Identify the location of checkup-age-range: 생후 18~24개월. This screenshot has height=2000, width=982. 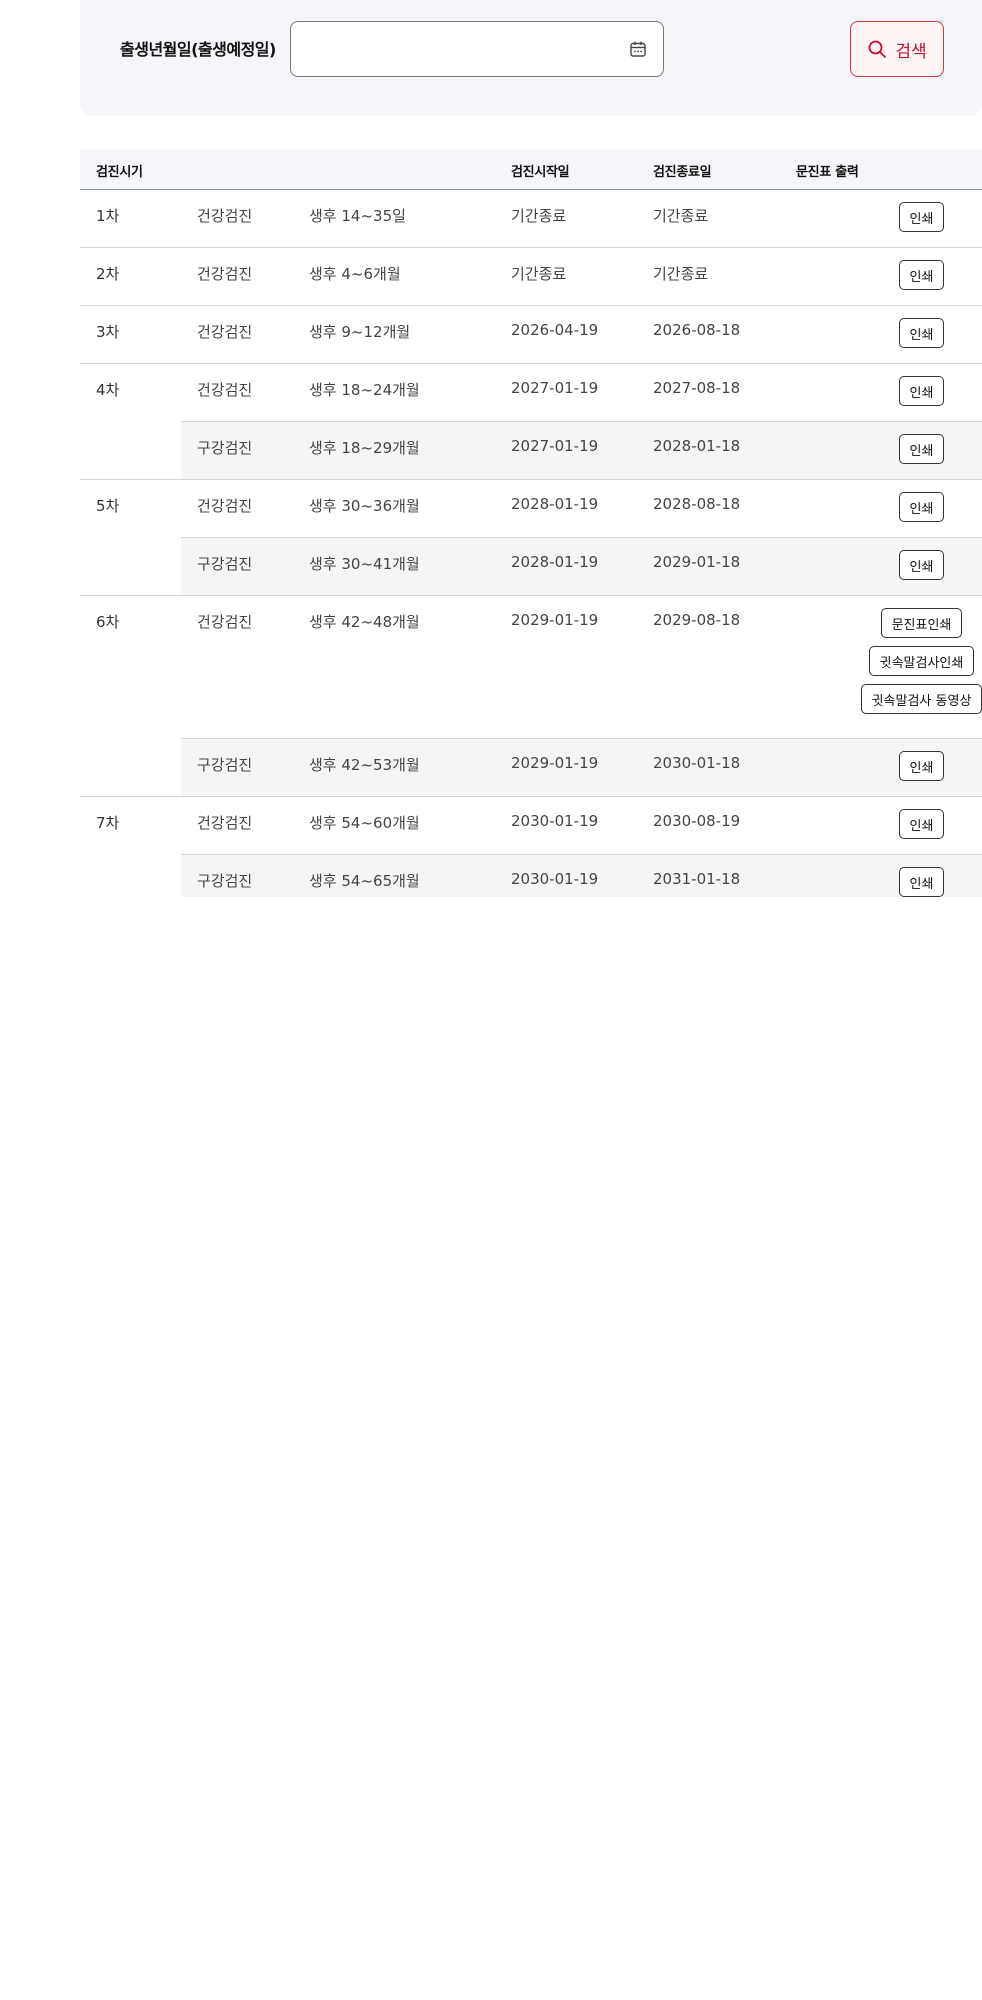
(364, 390).